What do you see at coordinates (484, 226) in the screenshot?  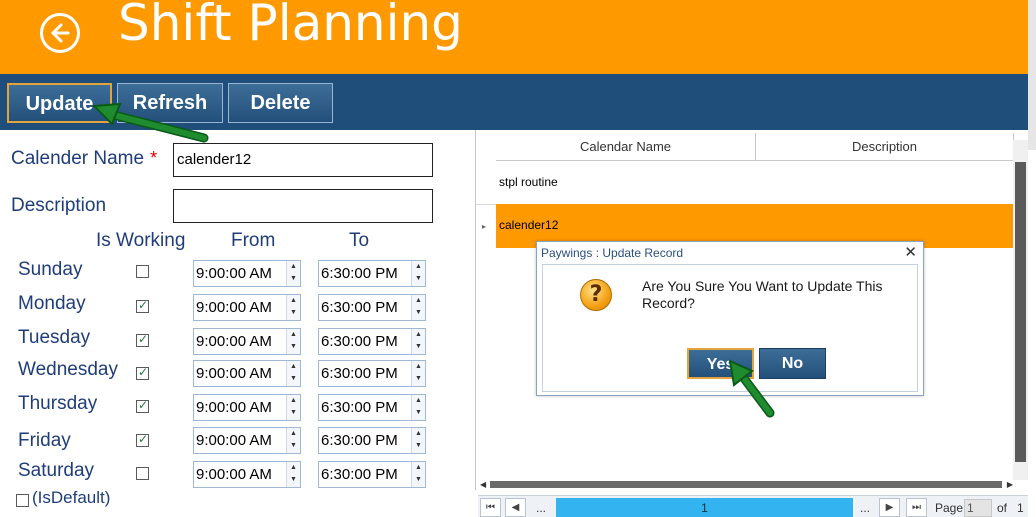 I see `row-indicator-icon: ▸` at bounding box center [484, 226].